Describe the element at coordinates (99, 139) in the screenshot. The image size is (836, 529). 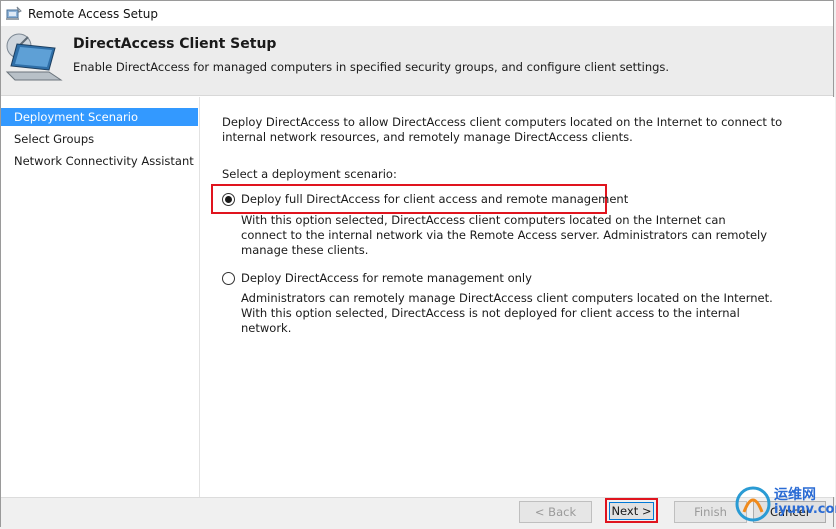
I see `nav-item-select-groups: Select Groups` at that location.